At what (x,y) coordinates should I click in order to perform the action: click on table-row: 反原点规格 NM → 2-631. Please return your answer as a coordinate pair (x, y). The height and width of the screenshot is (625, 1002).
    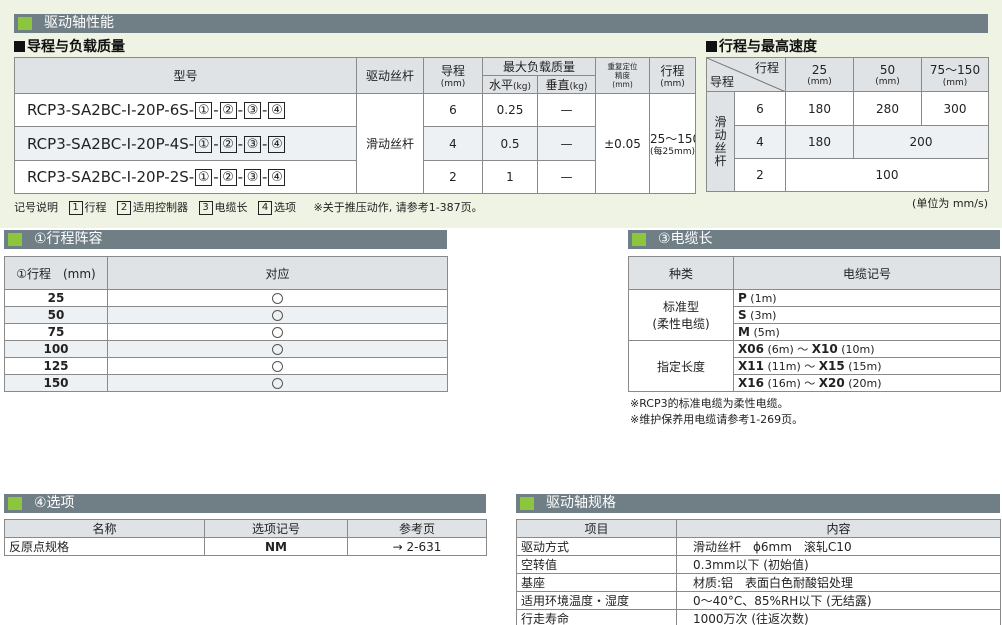
    Looking at the image, I should click on (245, 546).